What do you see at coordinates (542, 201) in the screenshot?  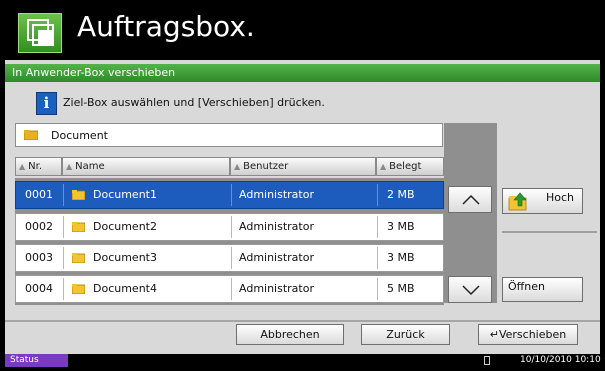 I see `up-level-button: Hoch` at bounding box center [542, 201].